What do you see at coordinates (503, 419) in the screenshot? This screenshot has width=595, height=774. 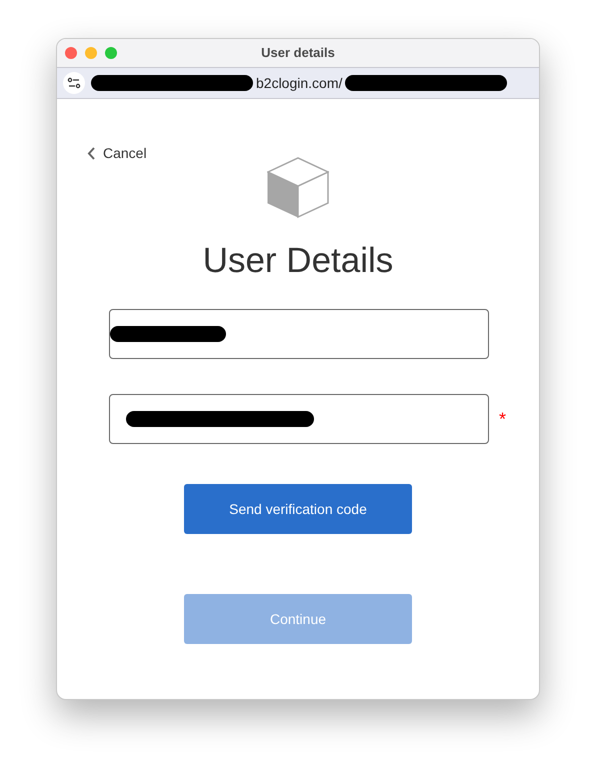 I see `required-mark: *` at bounding box center [503, 419].